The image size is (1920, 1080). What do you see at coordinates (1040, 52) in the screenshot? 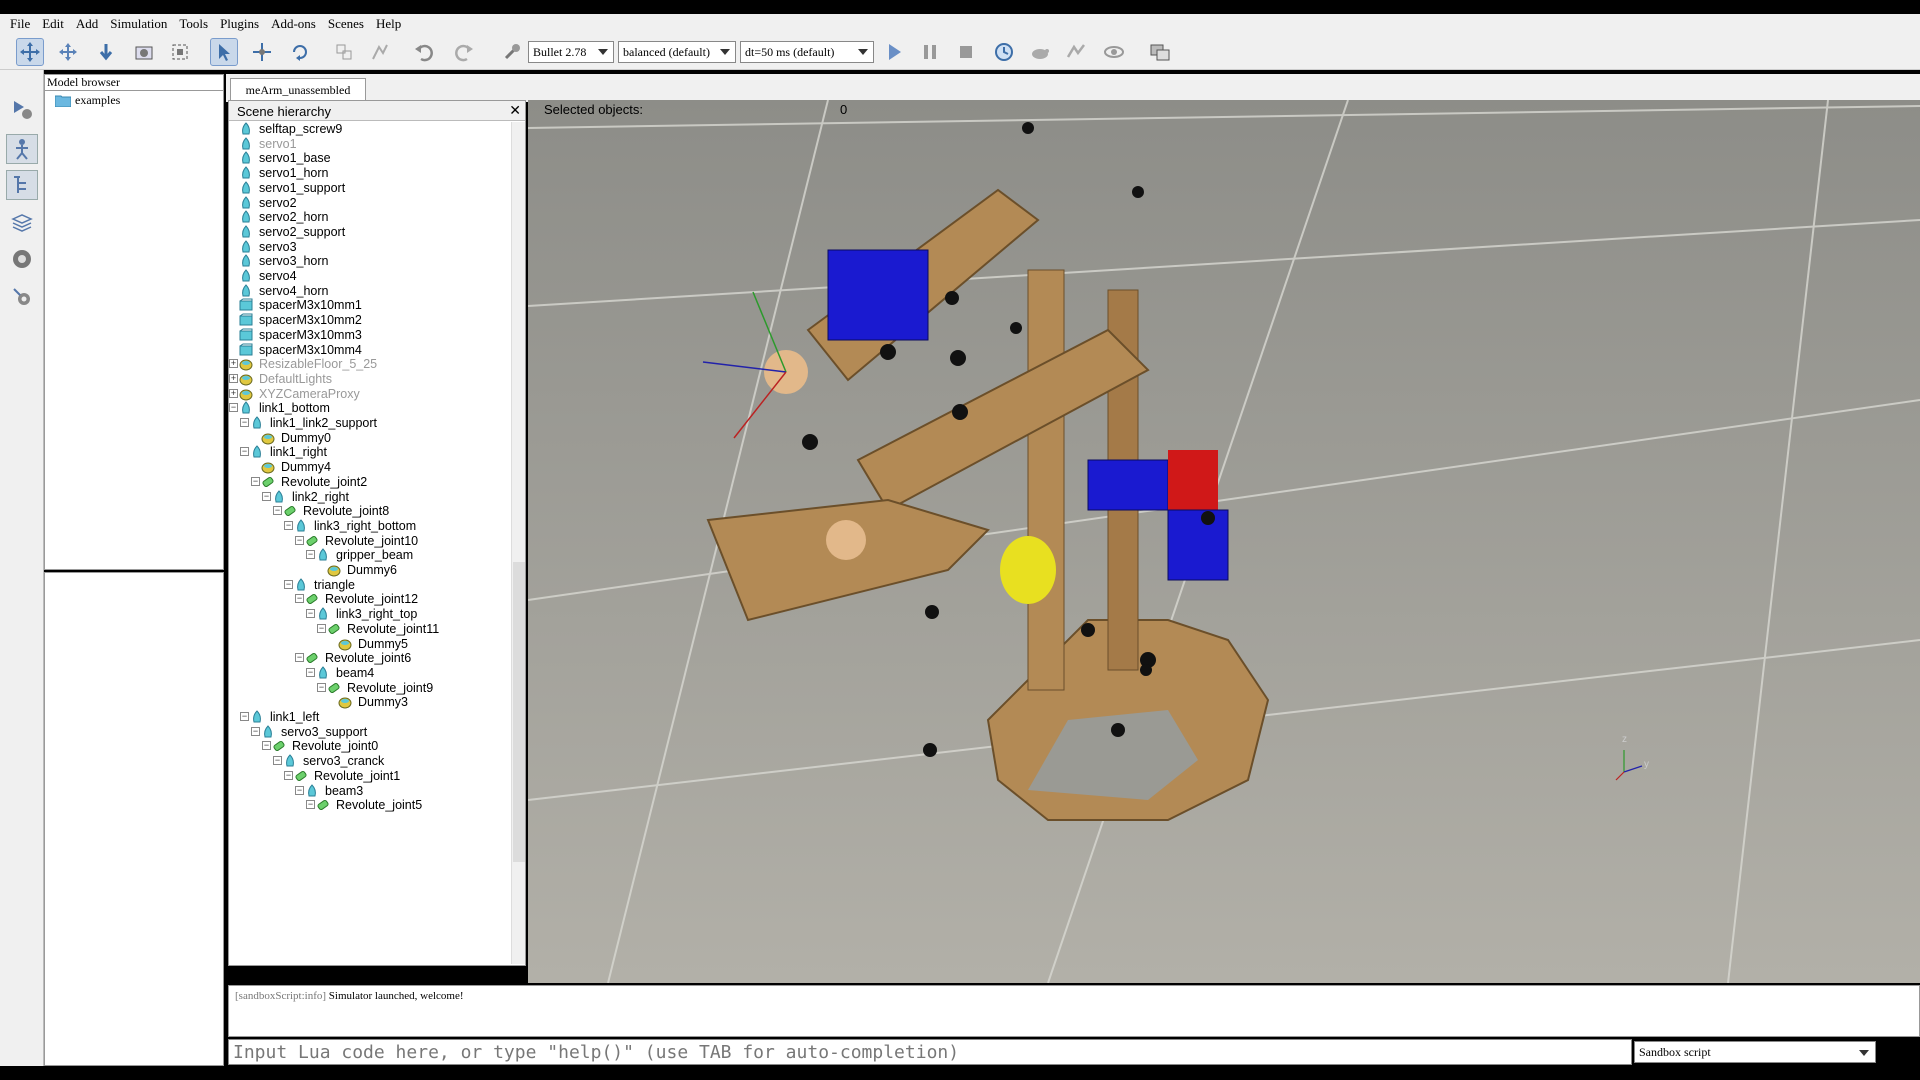
I see `slow-down-icon` at bounding box center [1040, 52].